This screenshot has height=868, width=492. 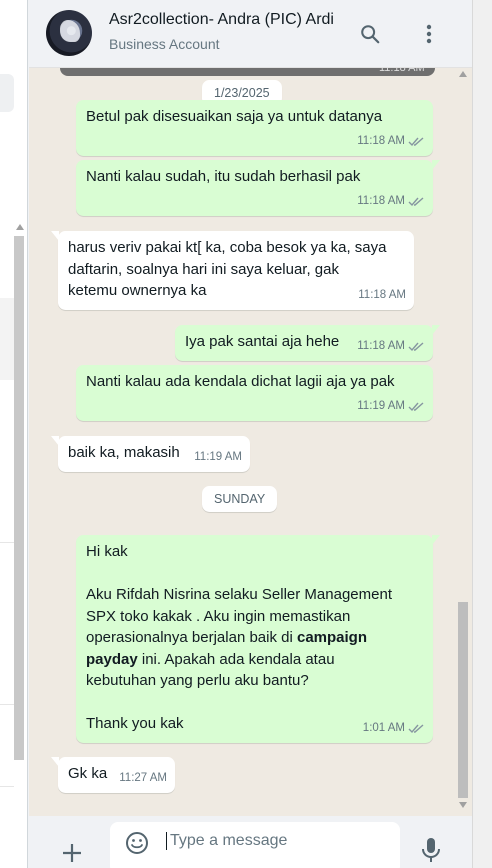 What do you see at coordinates (463, 700) in the screenshot?
I see `scrollbar-thumb` at bounding box center [463, 700].